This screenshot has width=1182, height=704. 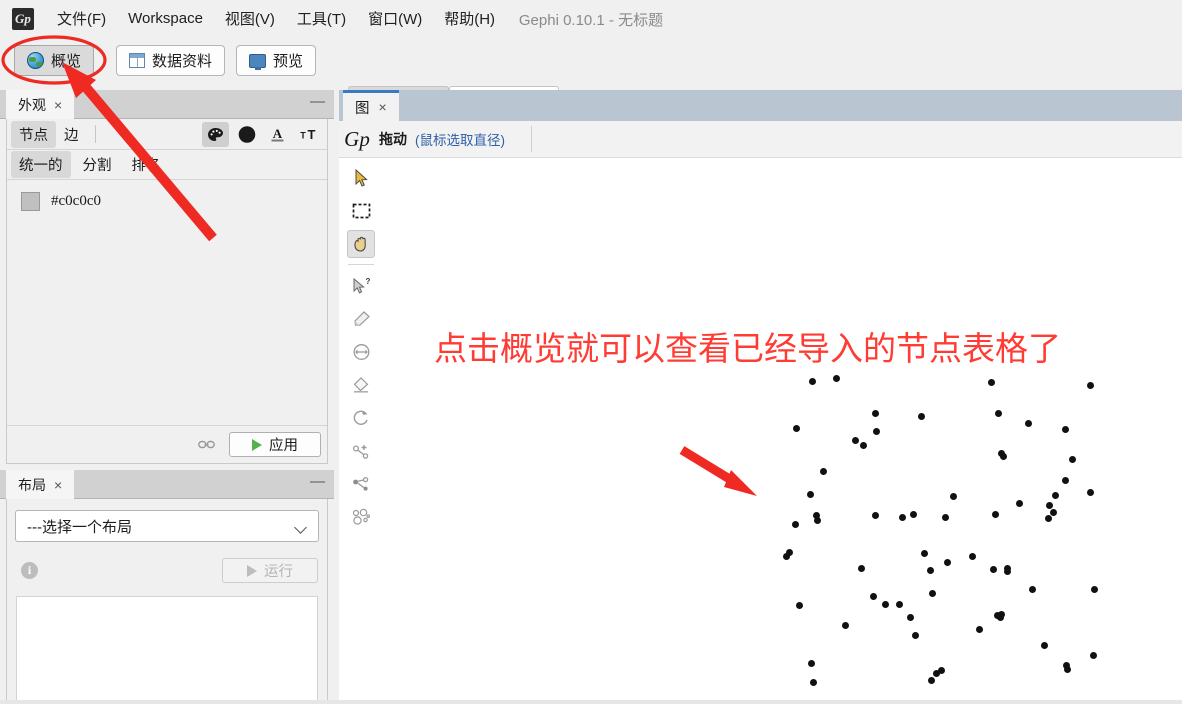 I want to click on cursor-help-tool-icon: ?, so click(x=361, y=286).